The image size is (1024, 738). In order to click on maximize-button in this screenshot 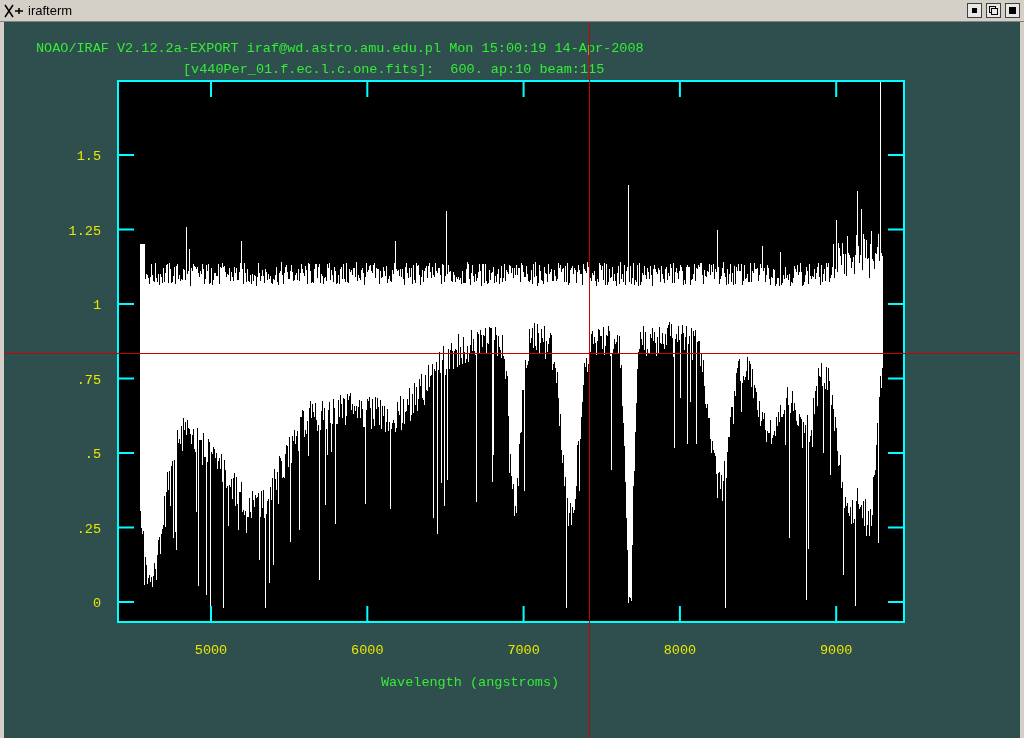, I will do `click(993, 10)`.